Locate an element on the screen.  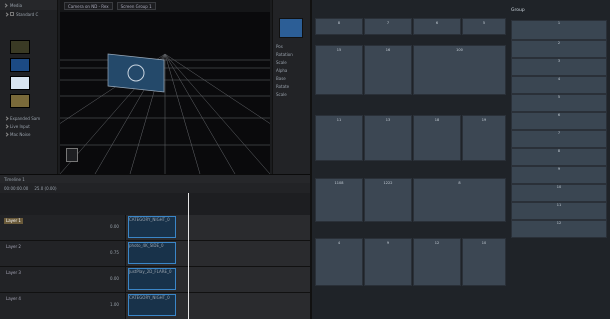
timeline-clip: JustPlay_2D_FLARE_0 is located at coordinates (152, 279).